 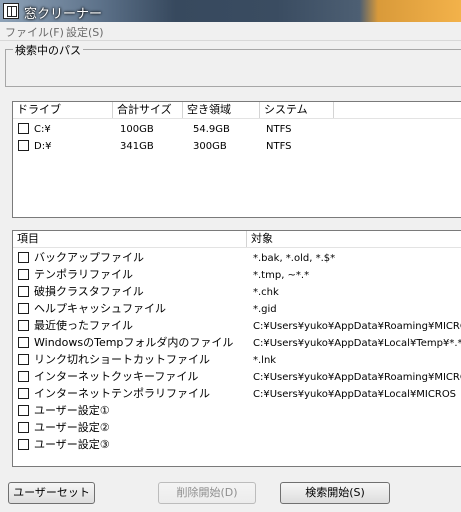 What do you see at coordinates (221, 110) in the screenshot?
I see `column-header-free-space: 空き領域` at bounding box center [221, 110].